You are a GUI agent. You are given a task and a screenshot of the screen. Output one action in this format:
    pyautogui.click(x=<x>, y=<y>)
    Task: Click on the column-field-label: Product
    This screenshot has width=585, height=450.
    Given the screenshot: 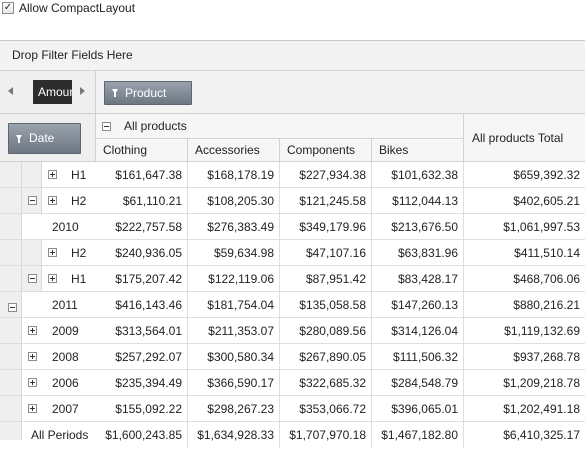 What is the action you would take?
    pyautogui.click(x=146, y=93)
    